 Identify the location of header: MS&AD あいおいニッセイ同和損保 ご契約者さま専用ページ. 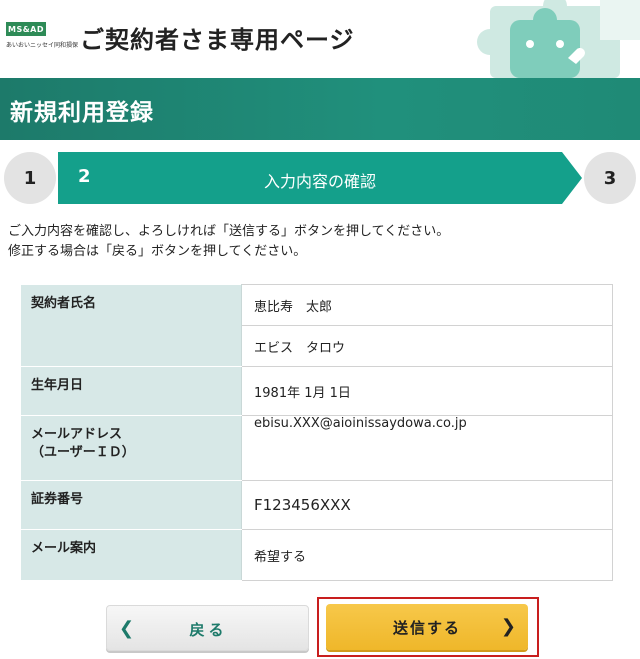
(320, 39).